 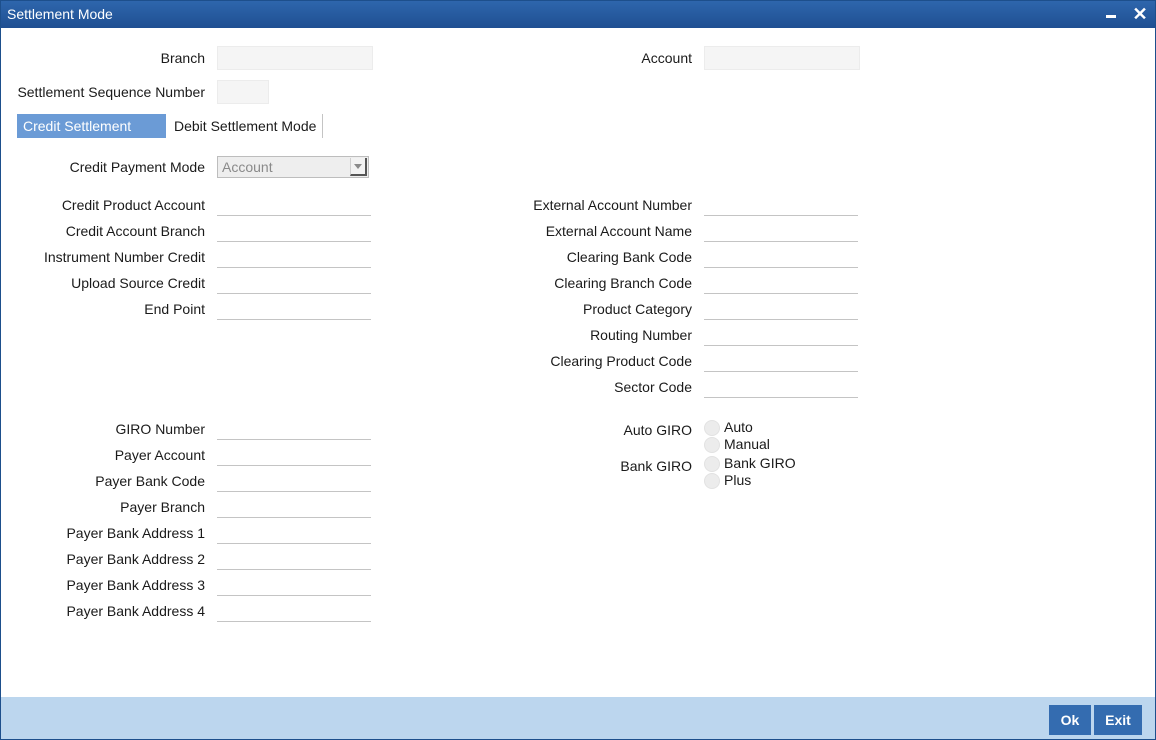 I want to click on bank-giro-plus-label: Plus, so click(x=738, y=480).